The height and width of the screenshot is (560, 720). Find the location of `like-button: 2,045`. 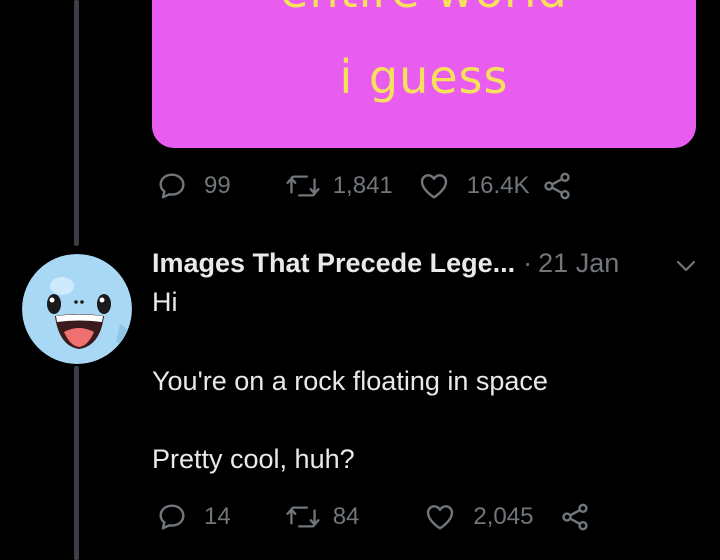

like-button: 2,045 is located at coordinates (478, 517).